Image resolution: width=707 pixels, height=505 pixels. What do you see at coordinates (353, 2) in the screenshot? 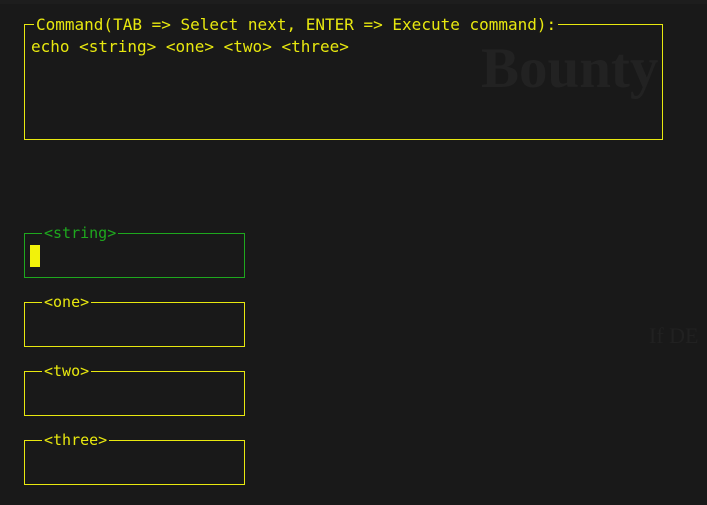
I see `top-edge-band` at bounding box center [353, 2].